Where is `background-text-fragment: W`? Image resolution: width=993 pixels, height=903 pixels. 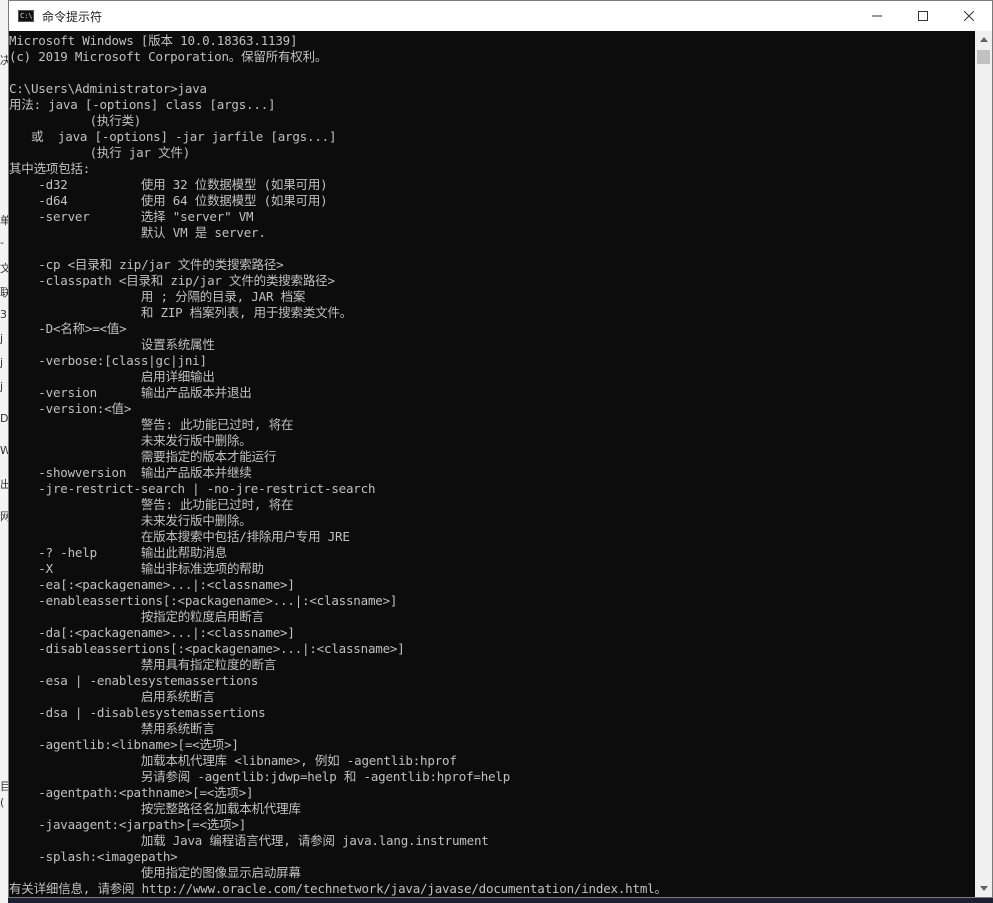 background-text-fragment: W is located at coordinates (4, 450).